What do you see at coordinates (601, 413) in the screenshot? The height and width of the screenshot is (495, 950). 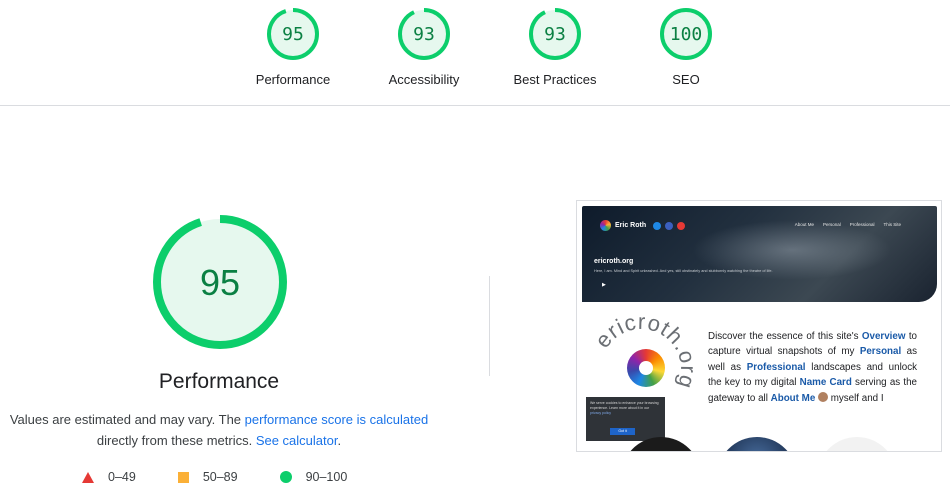 I see `privacy-link: privacy policy` at bounding box center [601, 413].